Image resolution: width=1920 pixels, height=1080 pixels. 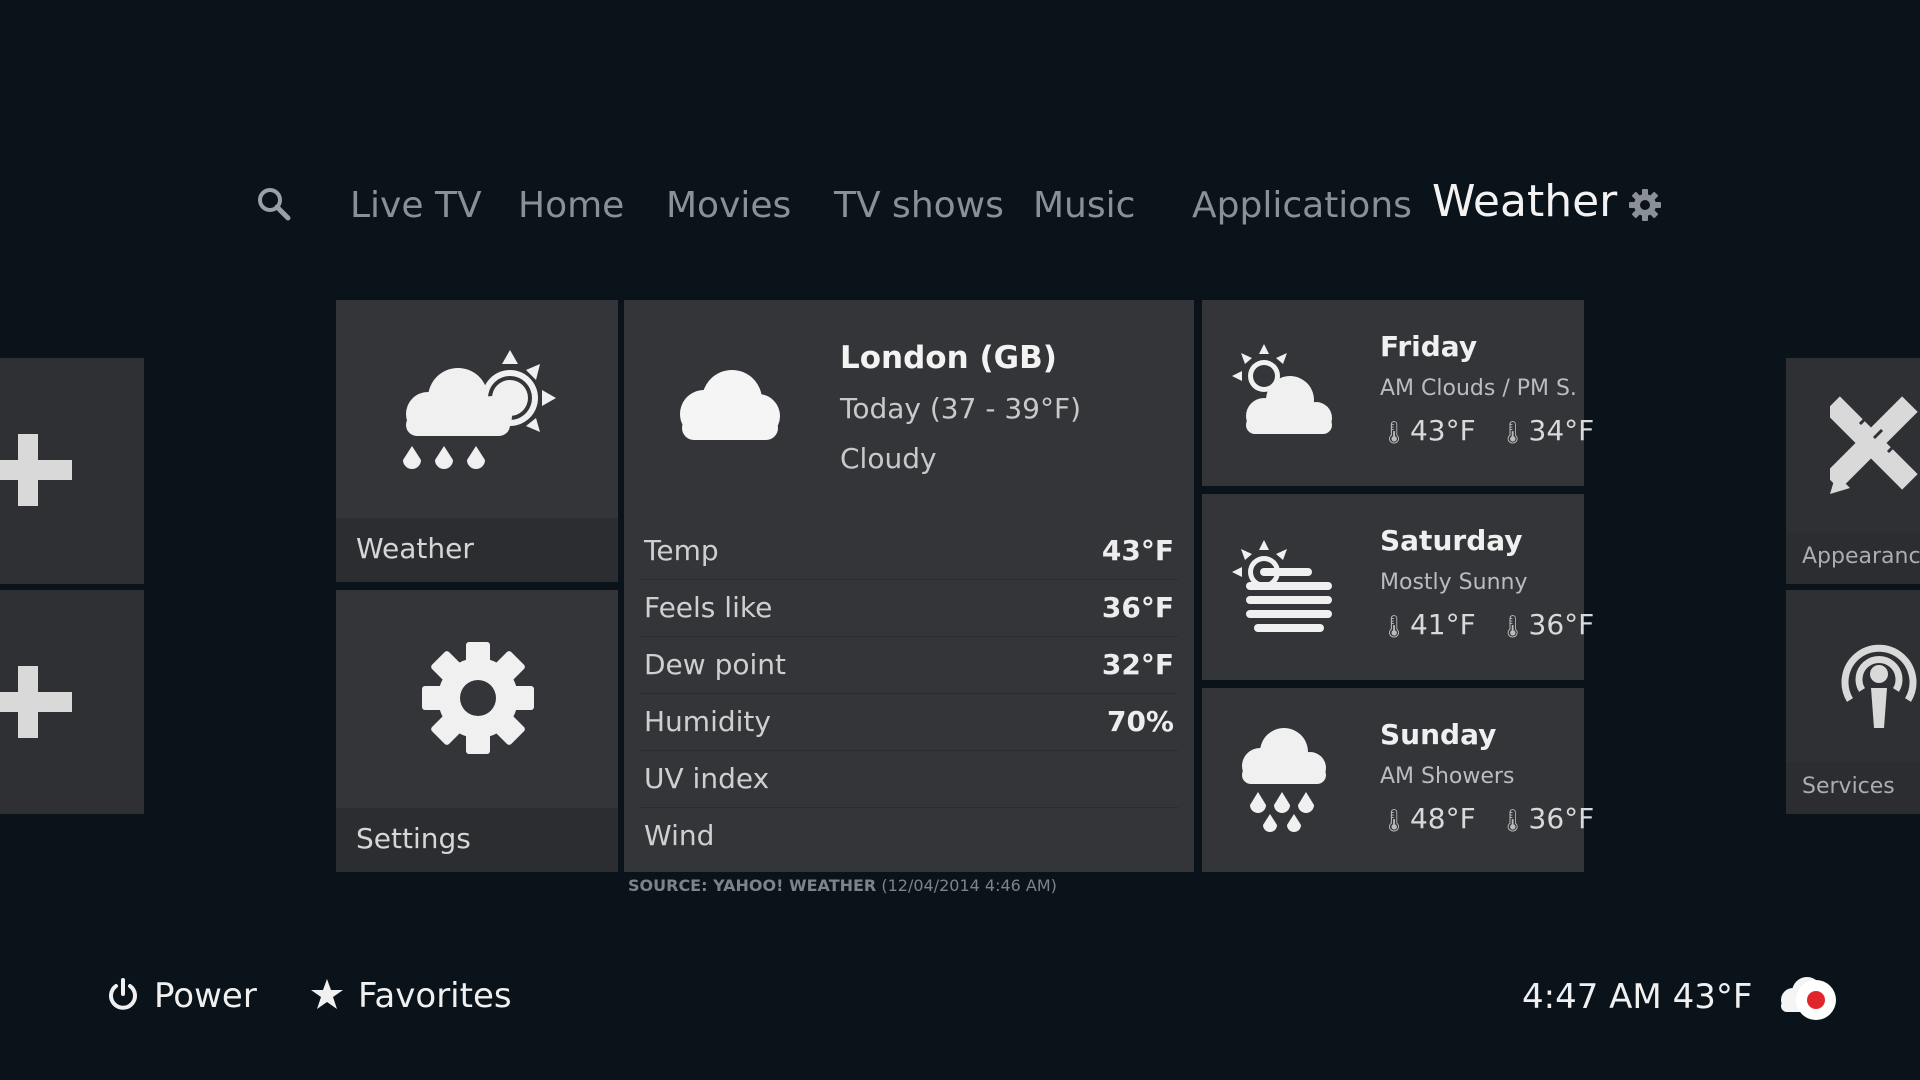 What do you see at coordinates (909, 780) in the screenshot?
I see `detail-row-uv-index: UV index` at bounding box center [909, 780].